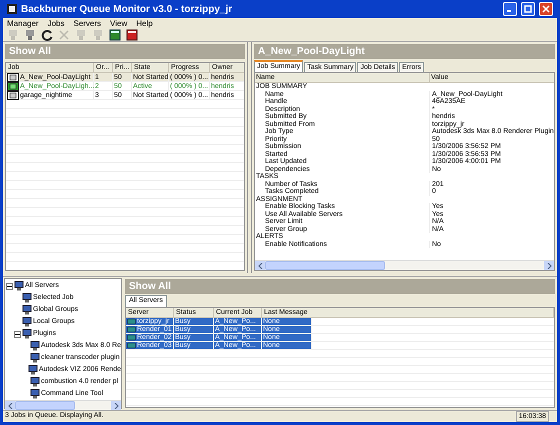  I want to click on panel-header: A_New_Pool-DayLight, so click(404, 51).